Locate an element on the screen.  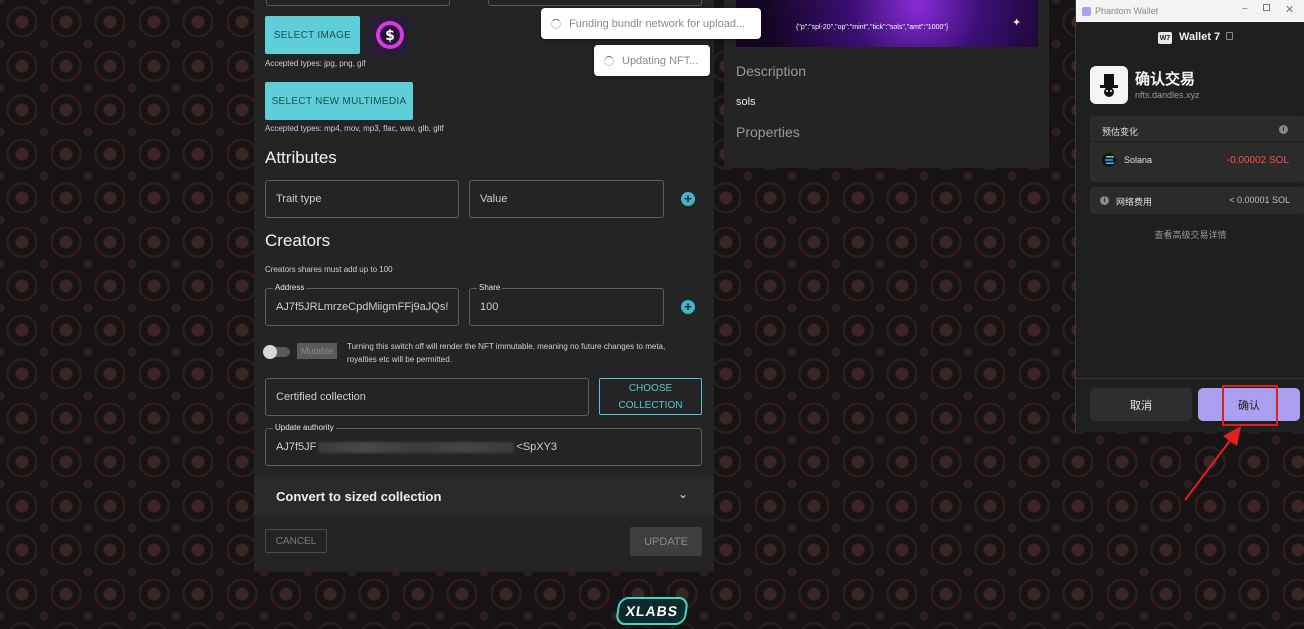
wallet-titlebar: Phantom Wallet – ✕ is located at coordinates (1190, 11).